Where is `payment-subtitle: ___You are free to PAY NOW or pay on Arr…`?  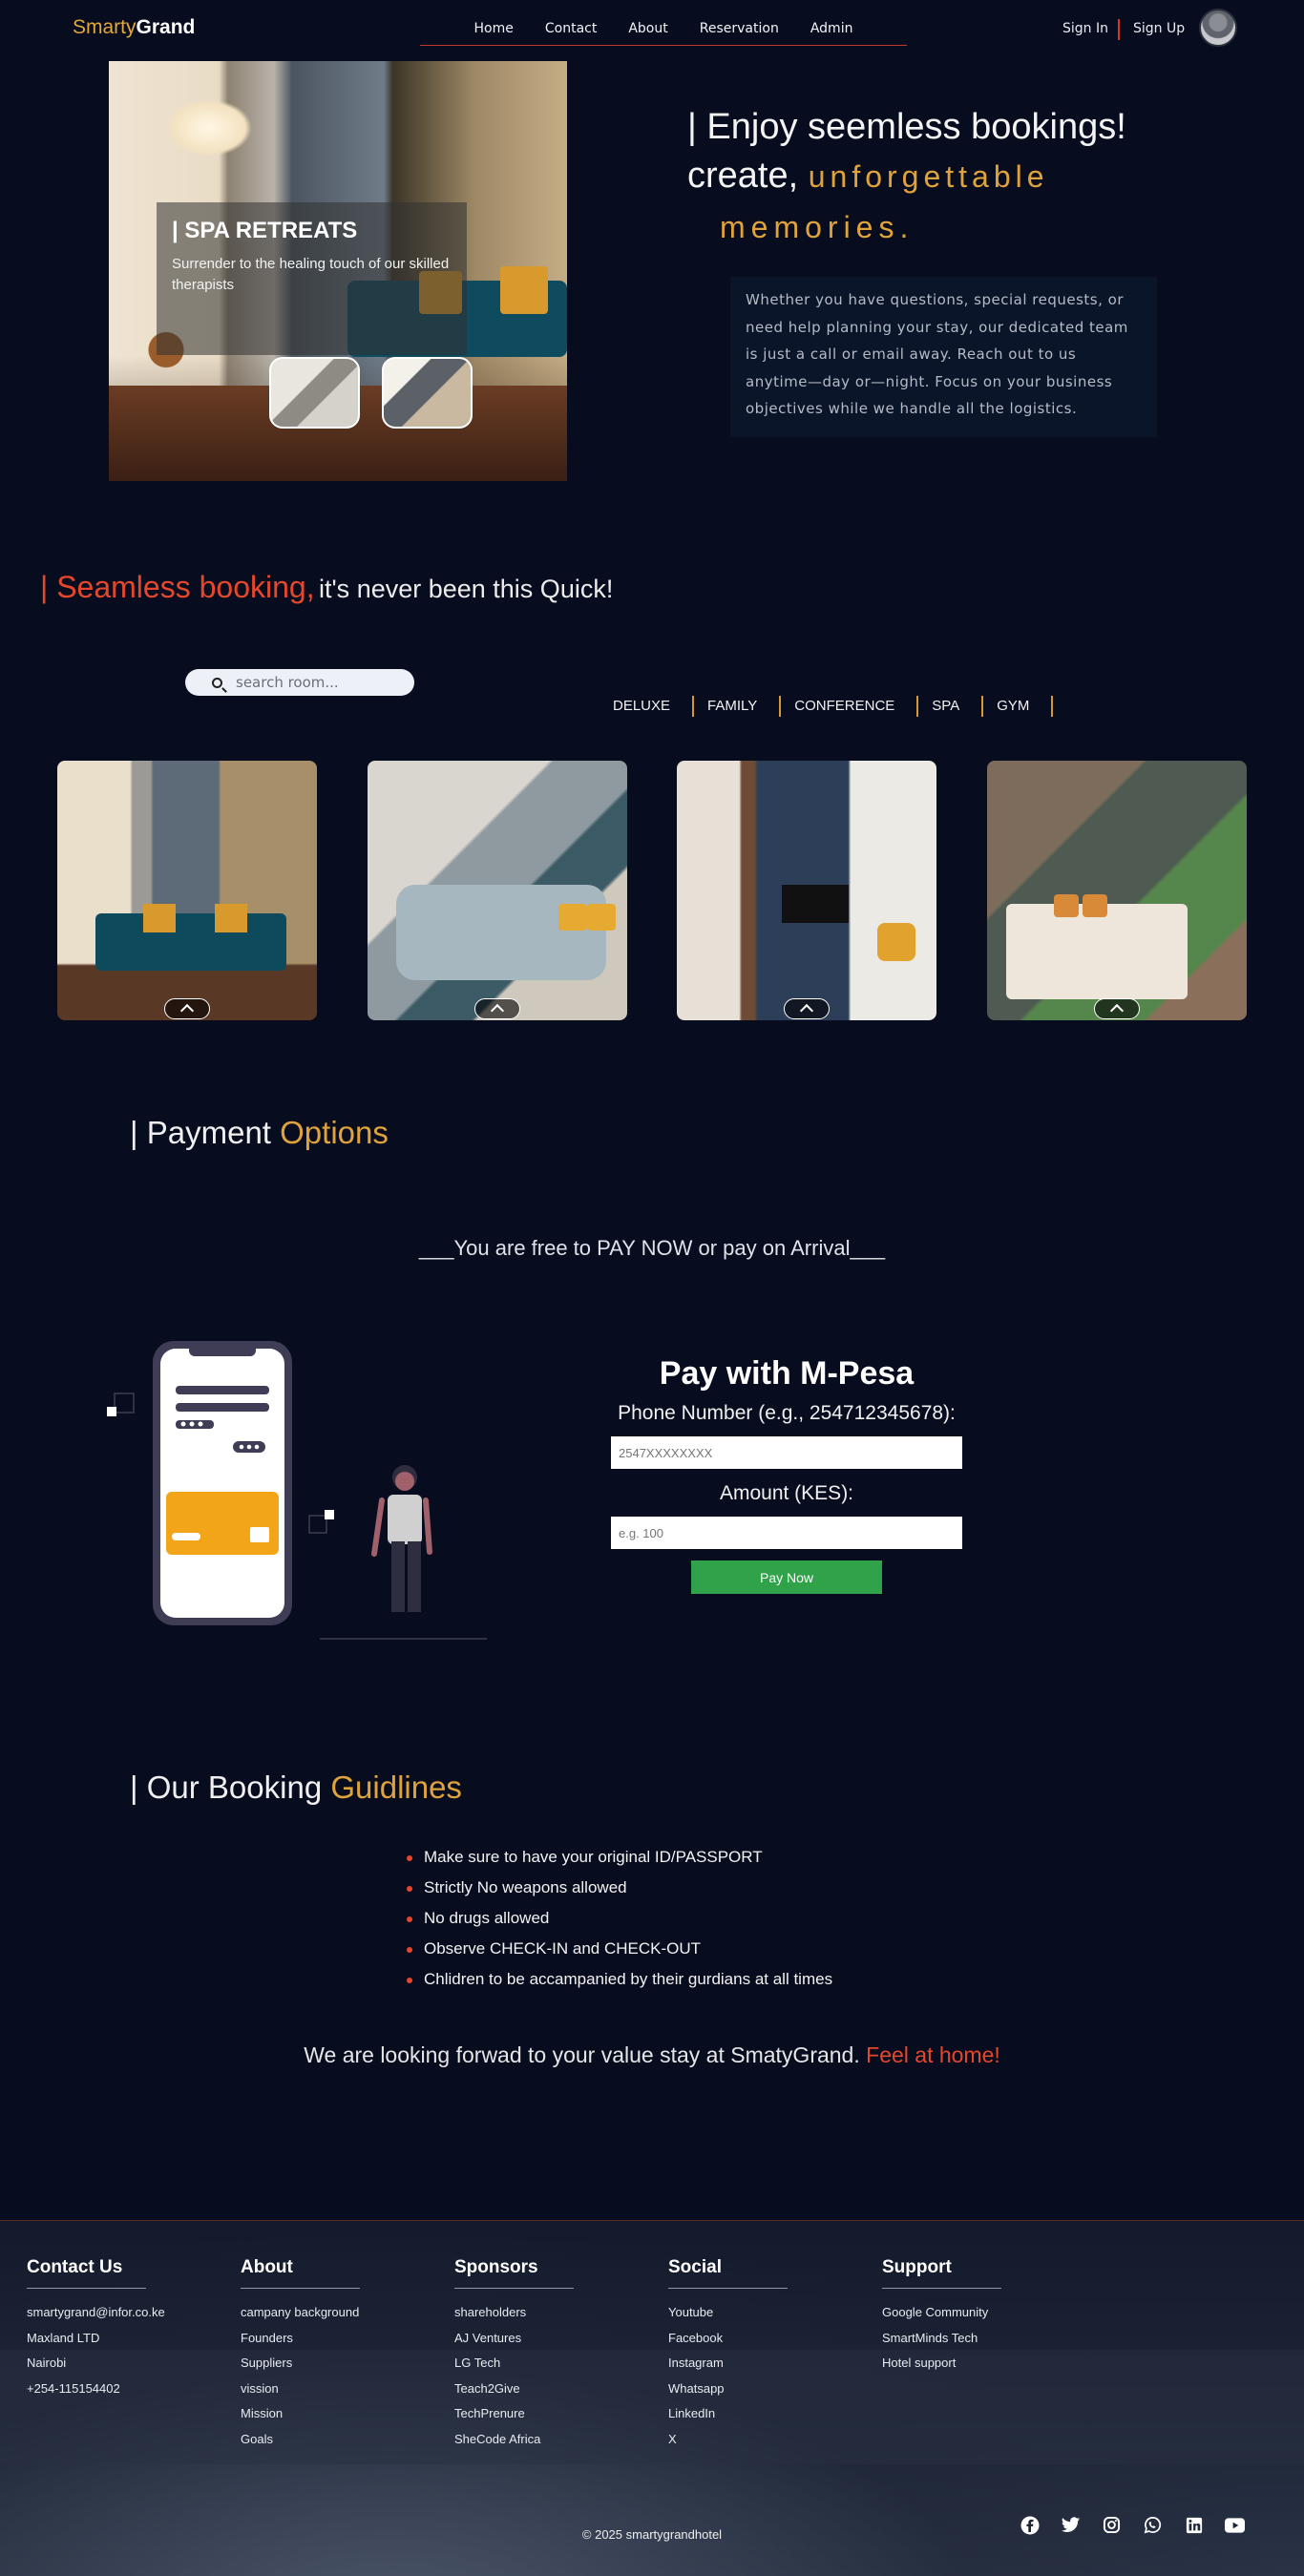
payment-subtitle: ___You are free to PAY NOW or pay on Arr… is located at coordinates (652, 1248).